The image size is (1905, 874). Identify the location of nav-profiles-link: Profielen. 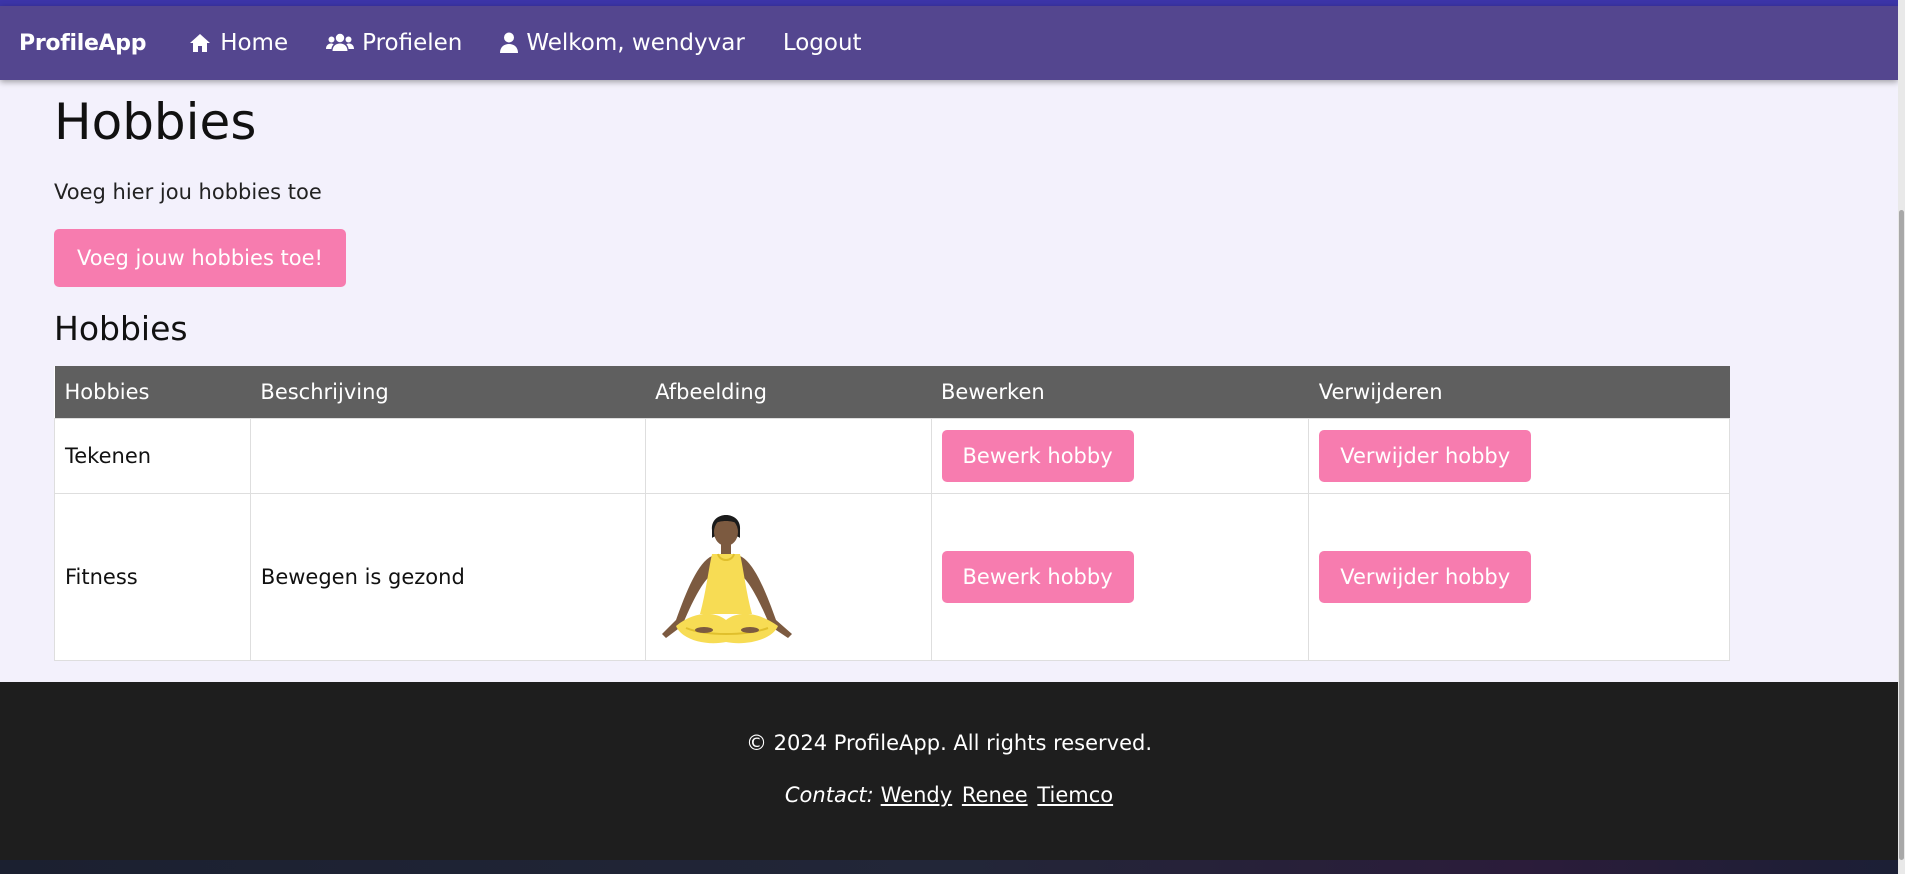
(394, 43).